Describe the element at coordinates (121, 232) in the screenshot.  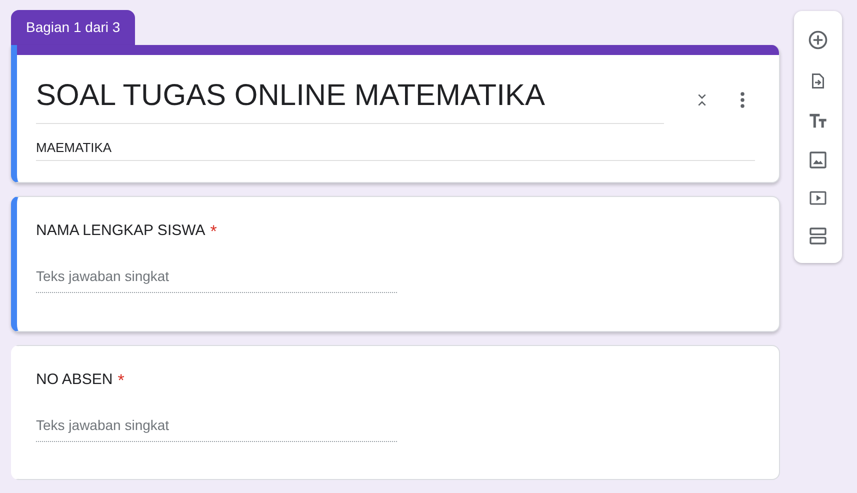
I see `question-title: NAMA LENGKAP SISWA` at that location.